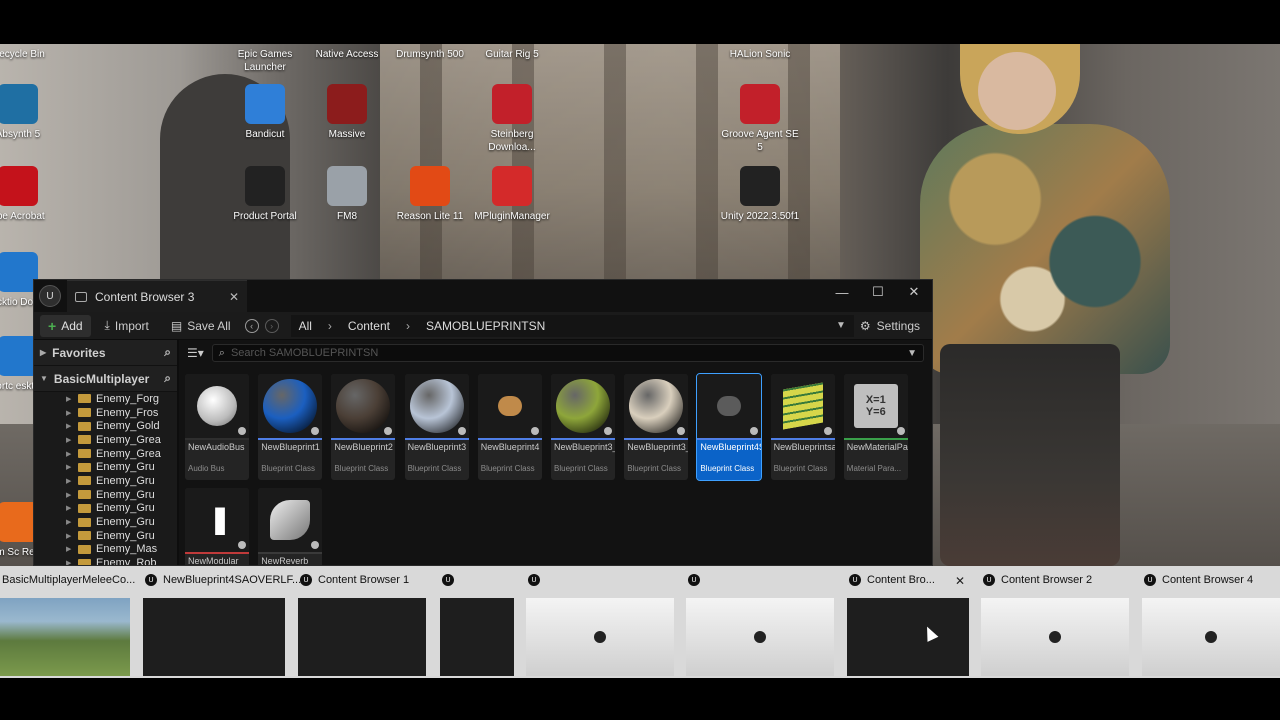  Describe the element at coordinates (512, 54) in the screenshot. I see `desktop-shortcut: Guitar Rig 5` at that location.